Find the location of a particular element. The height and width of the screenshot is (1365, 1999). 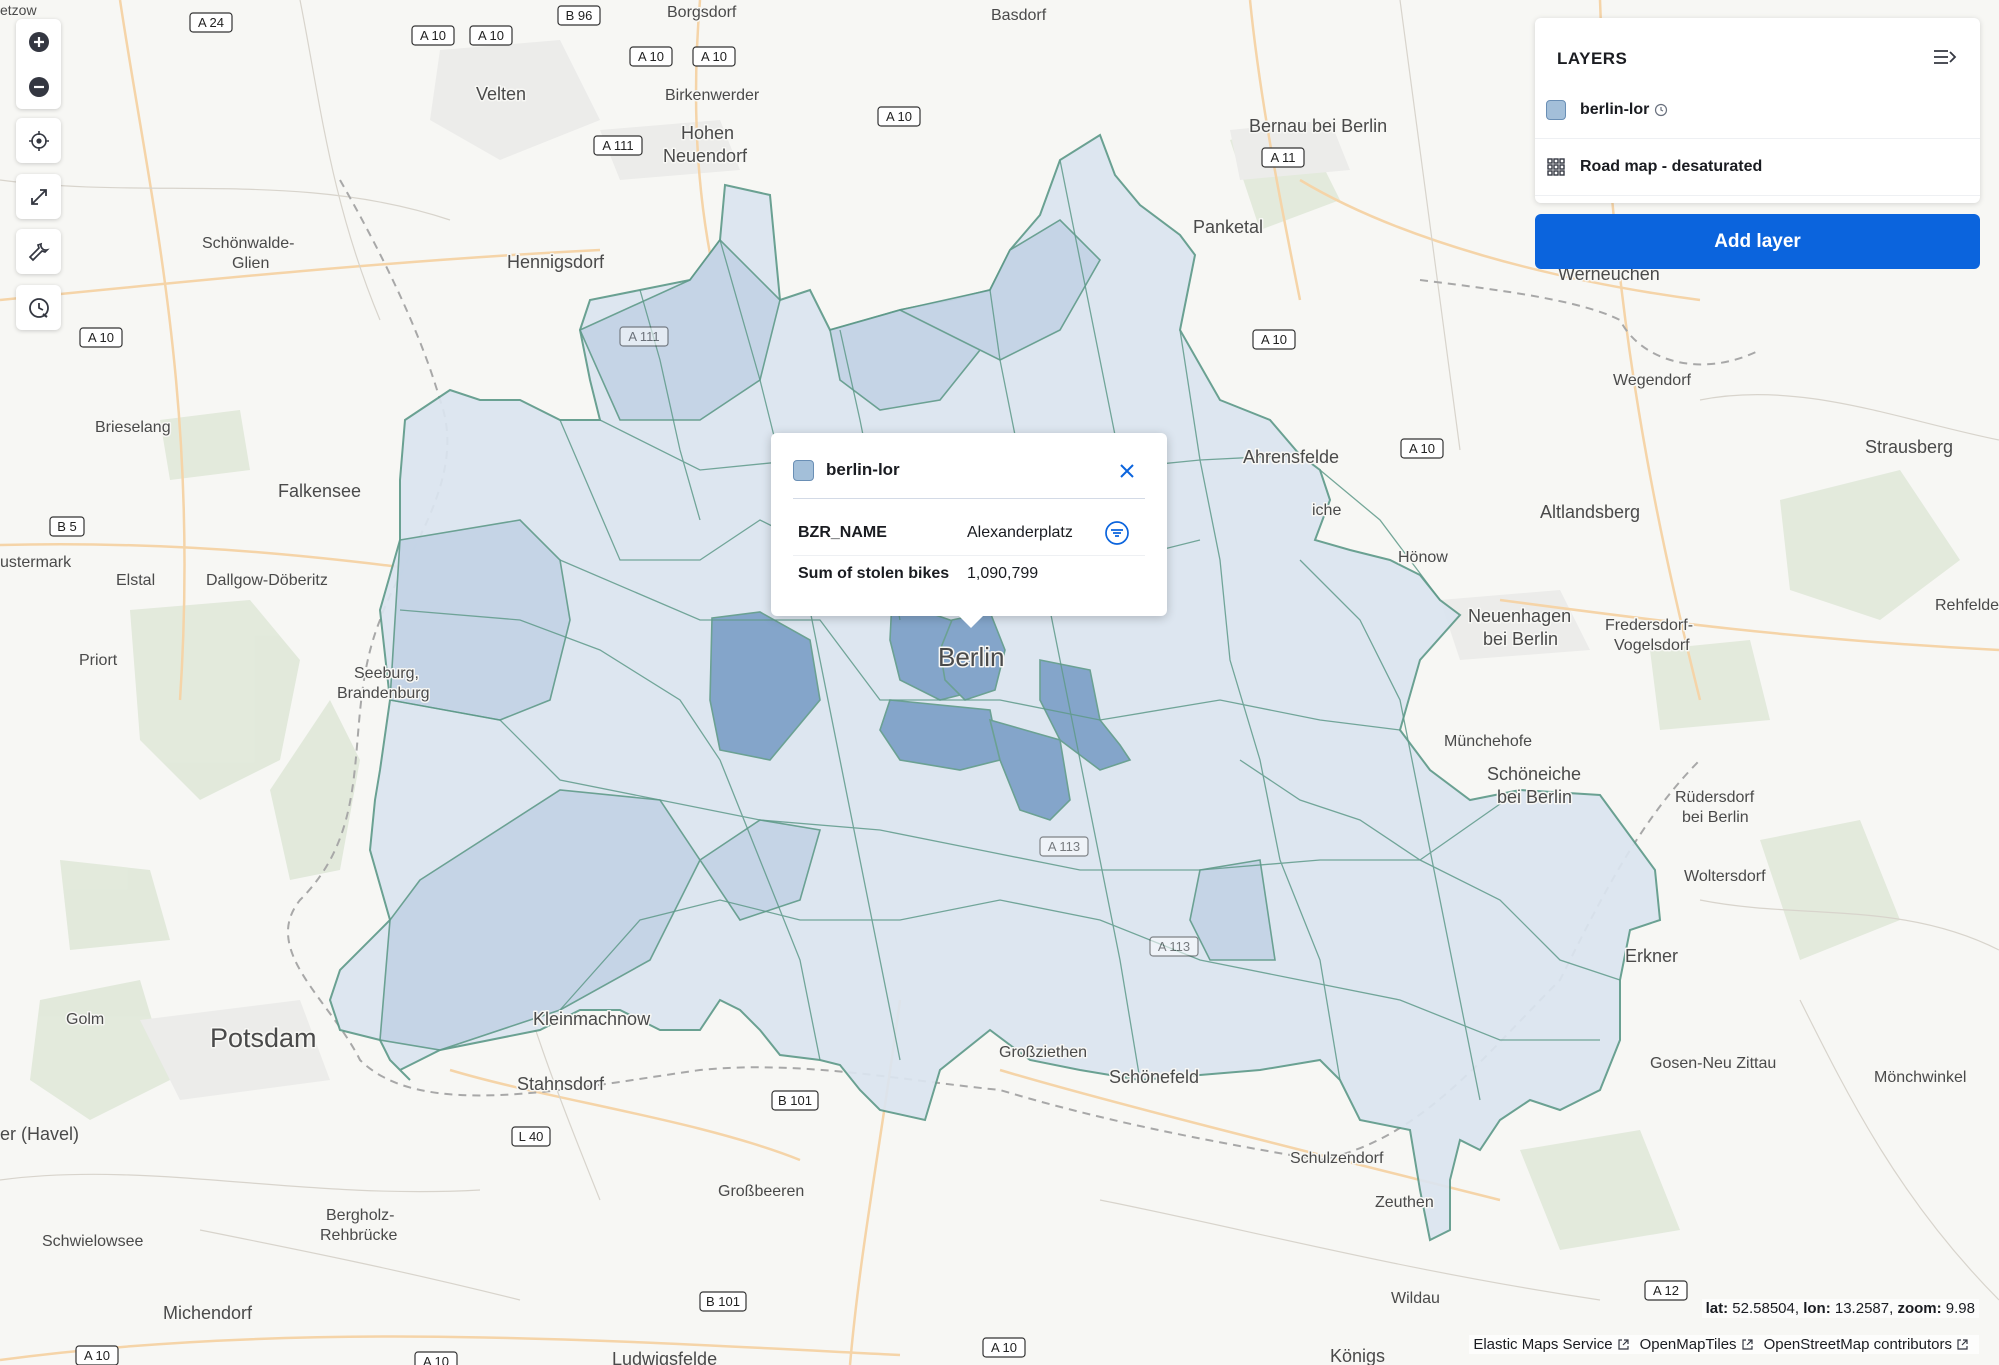

lat-value: 52.58504 is located at coordinates (1763, 1308).